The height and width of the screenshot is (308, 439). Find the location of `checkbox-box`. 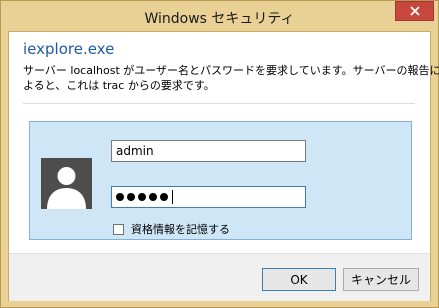

checkbox-box is located at coordinates (118, 229).